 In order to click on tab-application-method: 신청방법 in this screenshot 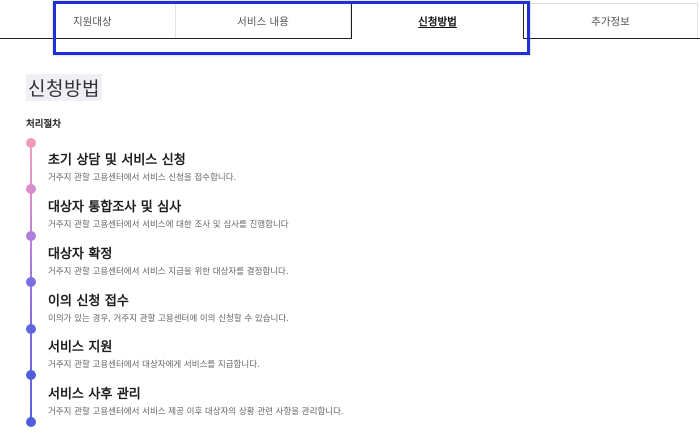, I will do `click(437, 20)`.